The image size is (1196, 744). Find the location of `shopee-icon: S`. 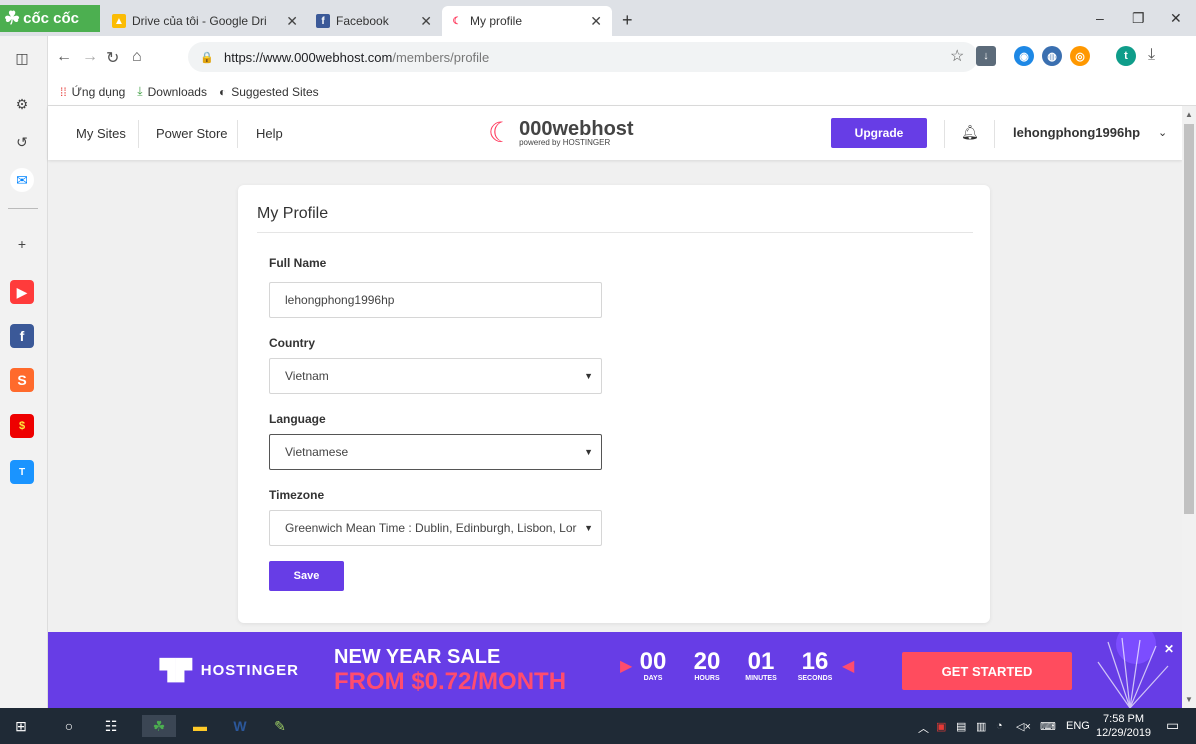

shopee-icon: S is located at coordinates (22, 380).